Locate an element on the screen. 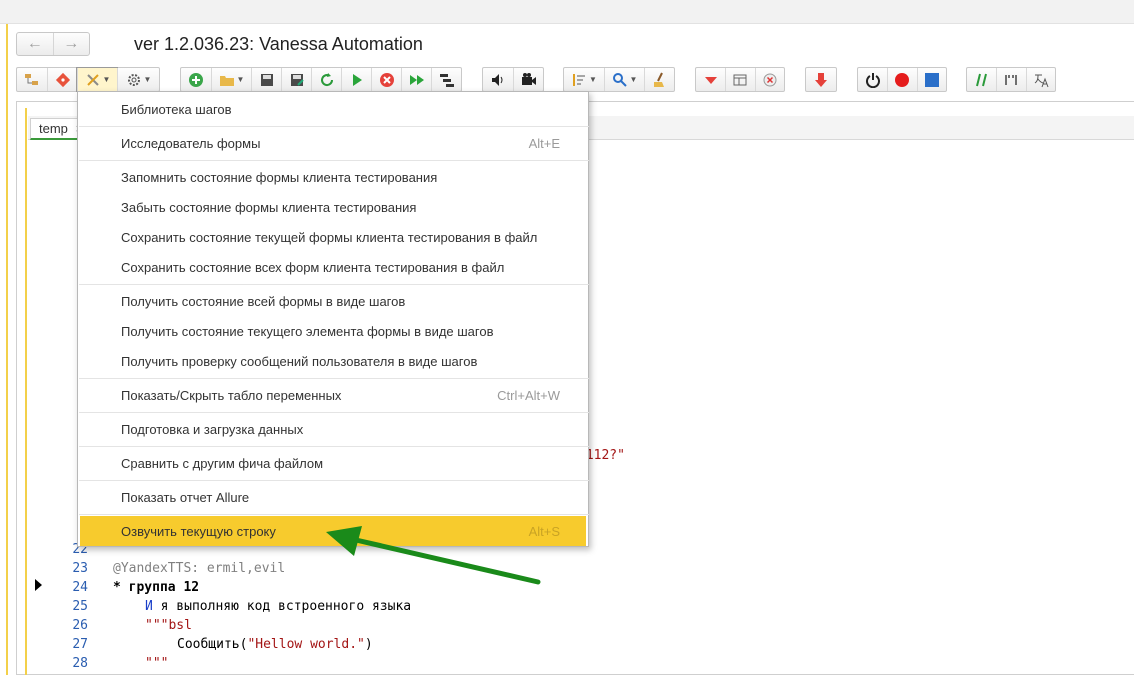 This screenshot has width=1134, height=675. current-line-marker-icon is located at coordinates (38, 585).